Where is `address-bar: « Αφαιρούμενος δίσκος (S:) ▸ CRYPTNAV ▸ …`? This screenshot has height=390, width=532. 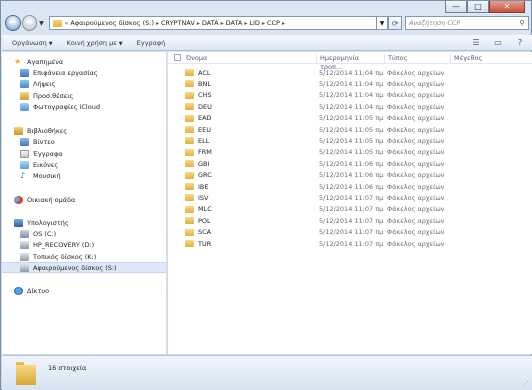
address-bar: « Αφαιρούμενος δίσκος (S:) ▸ CRYPTNAV ▸ … is located at coordinates (212, 23).